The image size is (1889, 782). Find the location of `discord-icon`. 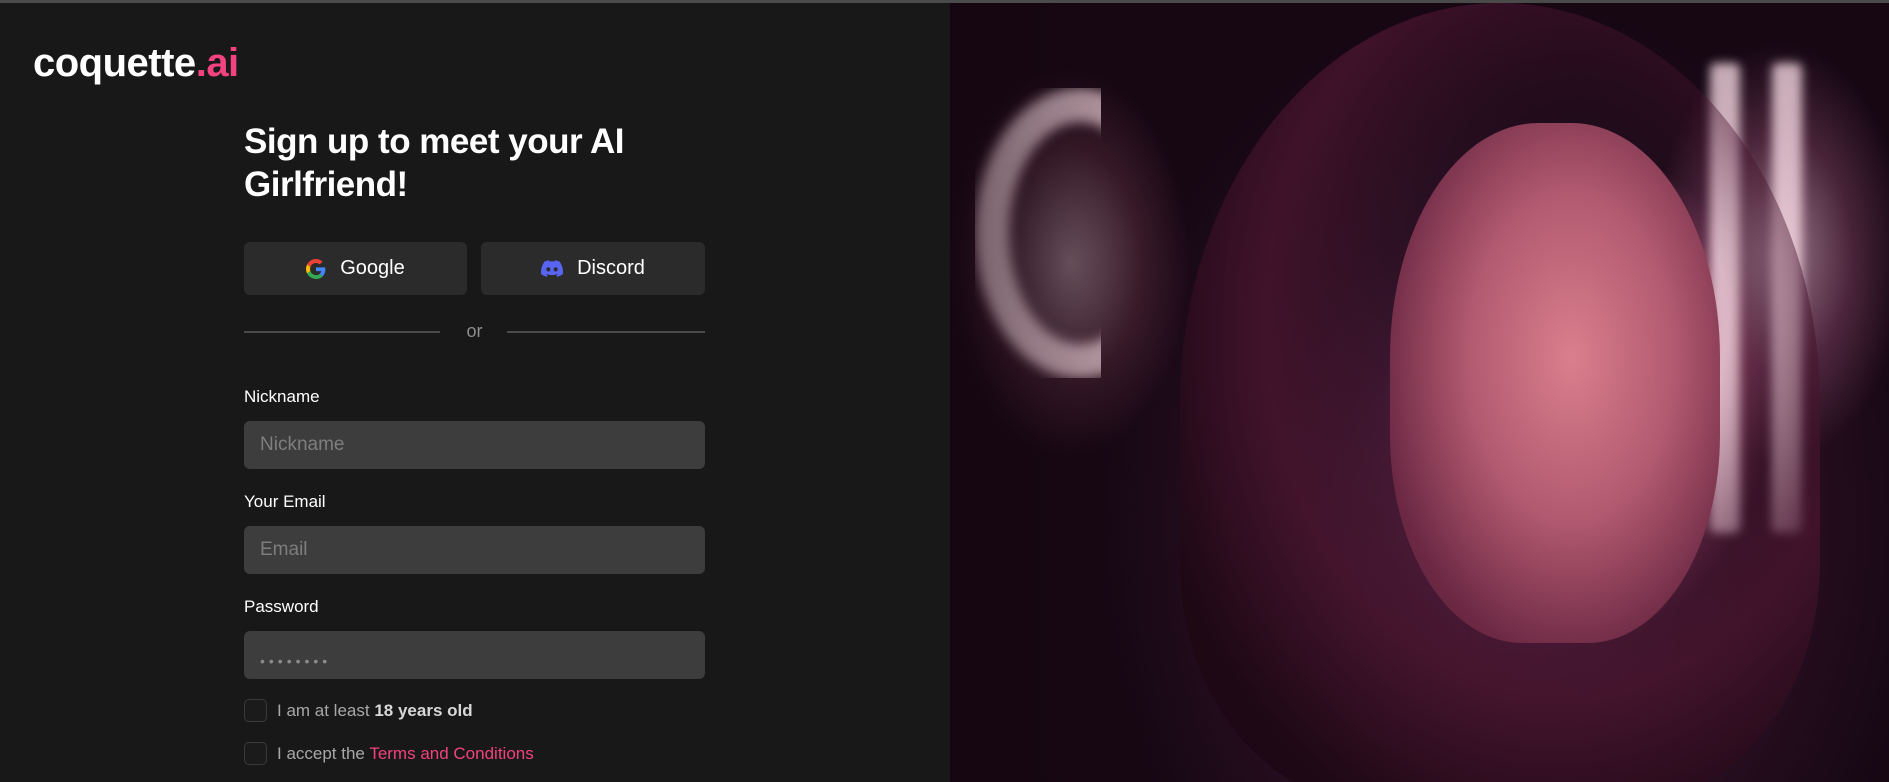

discord-icon is located at coordinates (552, 268).